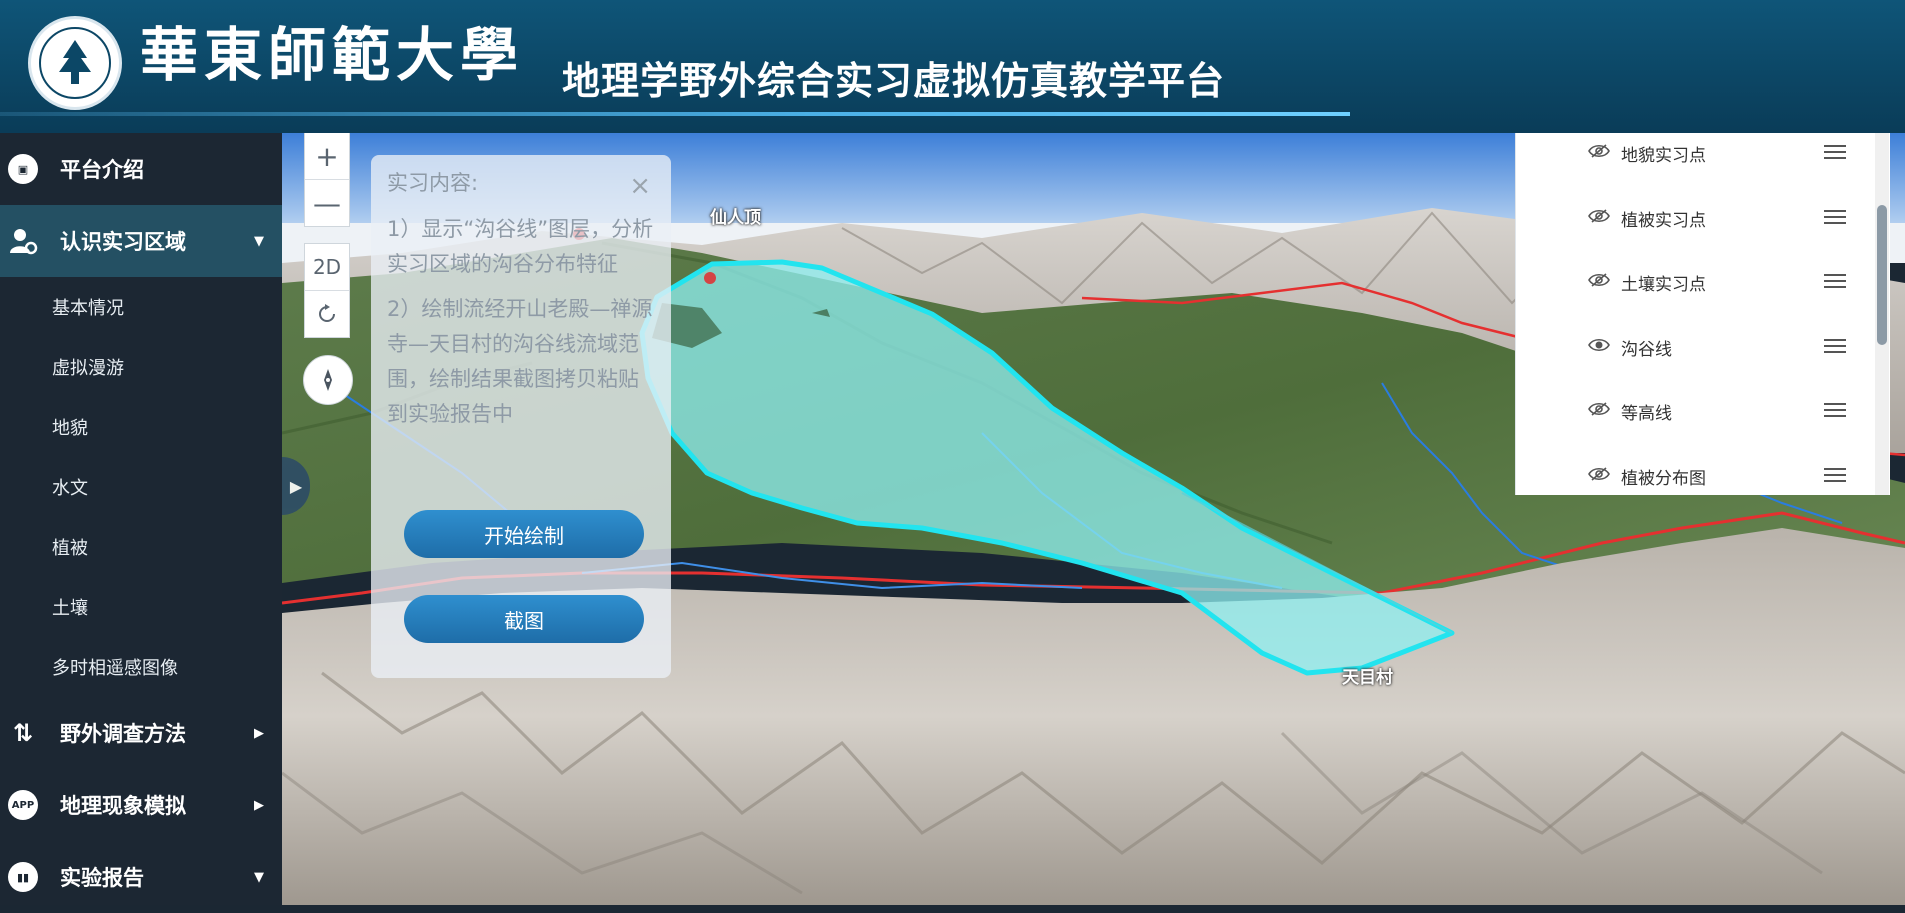 Image resolution: width=1905 pixels, height=913 pixels. What do you see at coordinates (141, 367) in the screenshot?
I see `sidebar-subitem-roaming: 虚拟漫游` at bounding box center [141, 367].